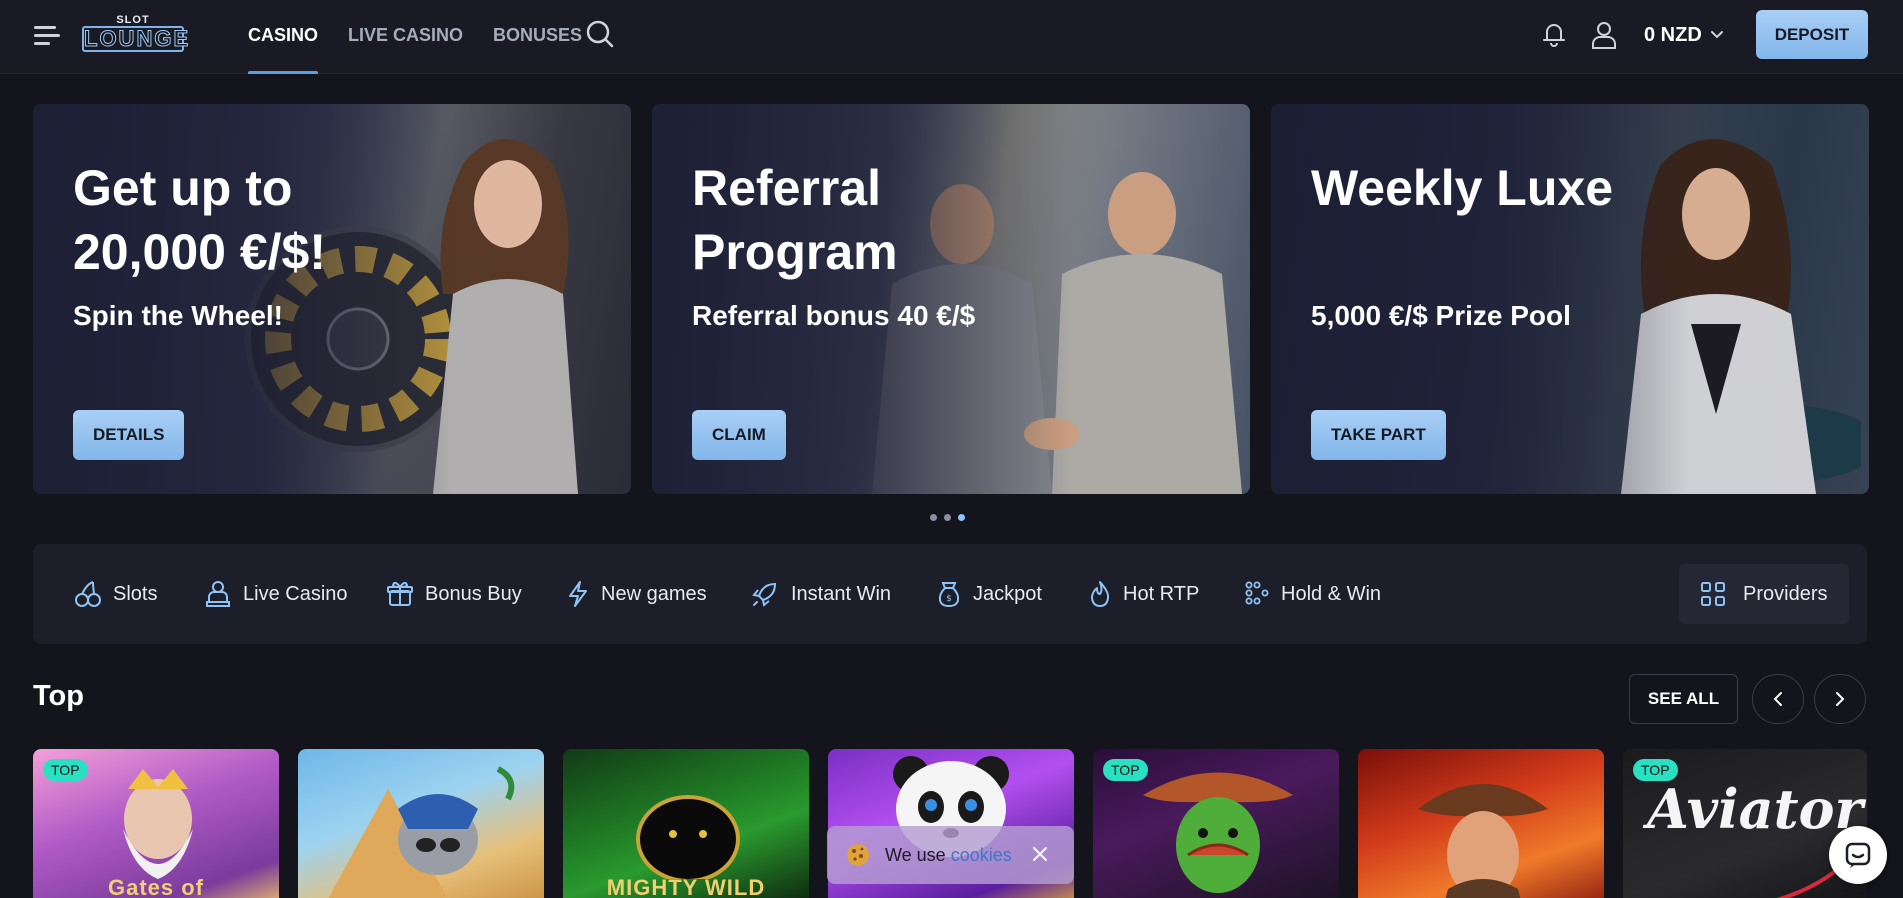 Image resolution: width=1903 pixels, height=898 pixels. Describe the element at coordinates (156, 823) in the screenshot. I see `game-tile: TOP Gates of` at that location.